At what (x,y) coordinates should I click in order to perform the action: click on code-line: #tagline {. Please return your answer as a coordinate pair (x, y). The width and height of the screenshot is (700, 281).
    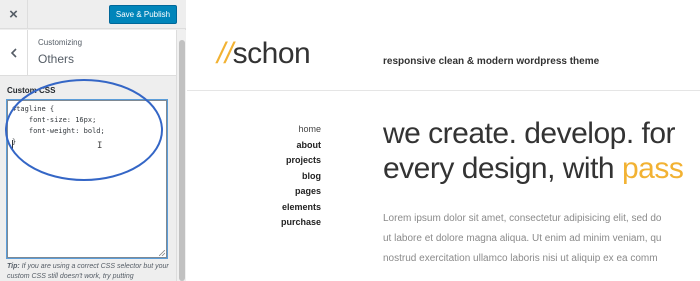
    Looking at the image, I should click on (33, 109).